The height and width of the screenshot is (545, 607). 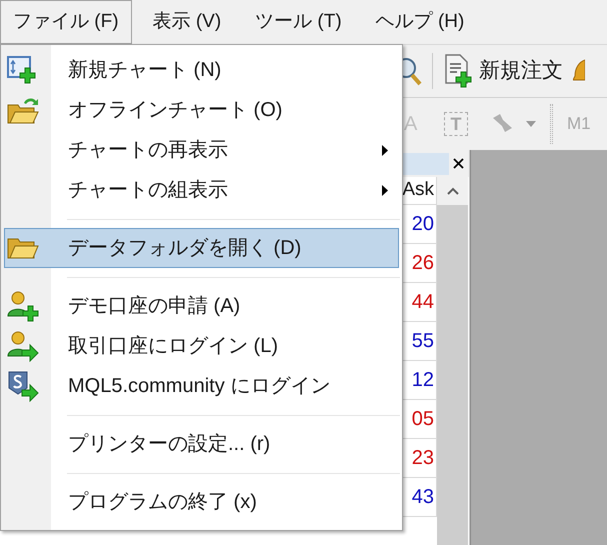 I want to click on menu-item: 表示 (V), so click(x=187, y=22).